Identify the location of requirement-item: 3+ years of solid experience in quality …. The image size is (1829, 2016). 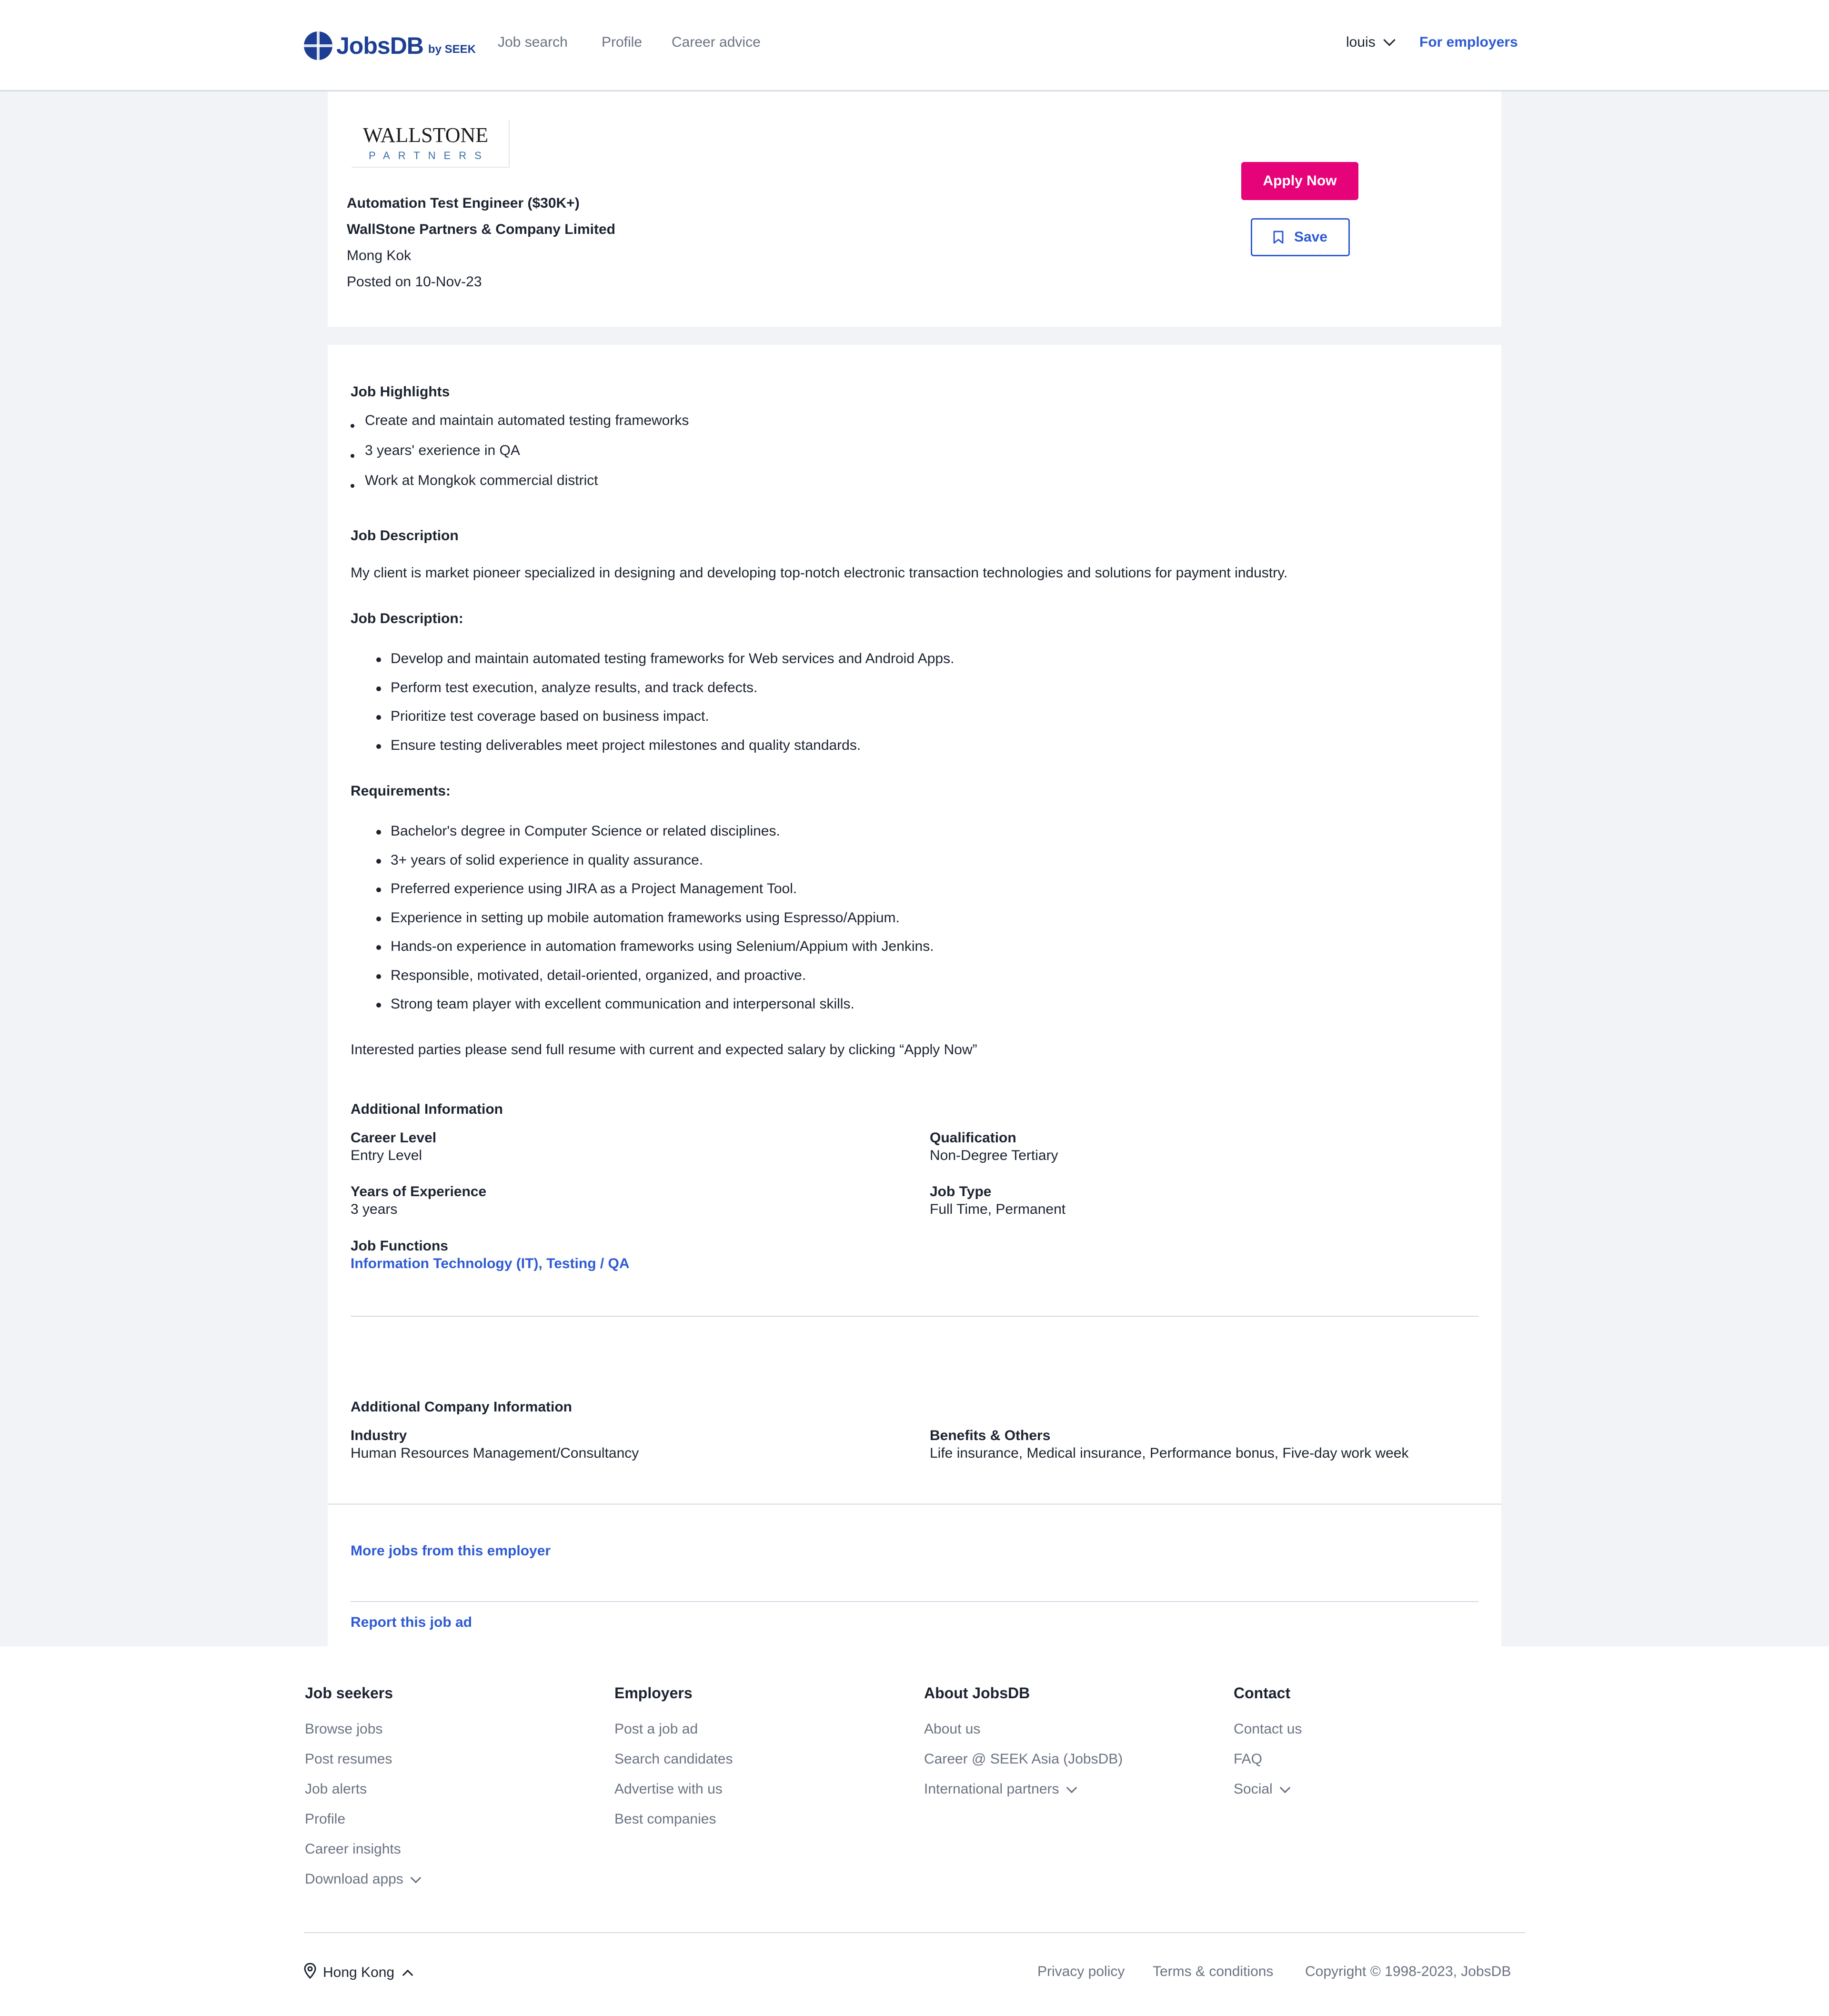
(539, 860).